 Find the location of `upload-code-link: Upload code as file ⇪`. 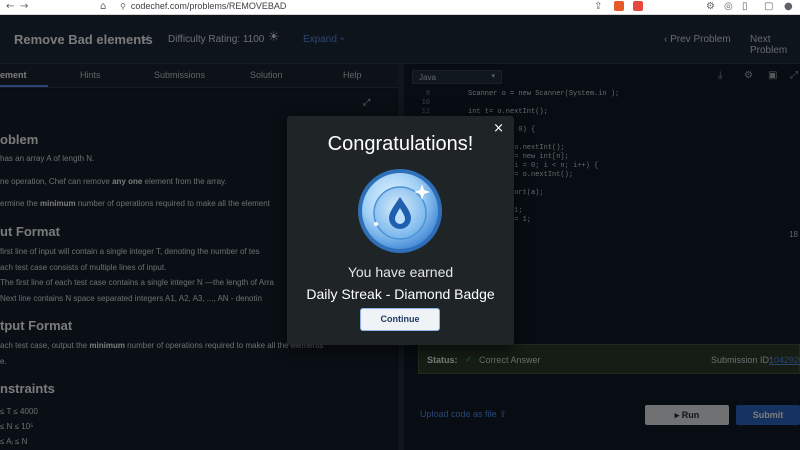

upload-code-link: Upload code as file ⇪ is located at coordinates (463, 414).